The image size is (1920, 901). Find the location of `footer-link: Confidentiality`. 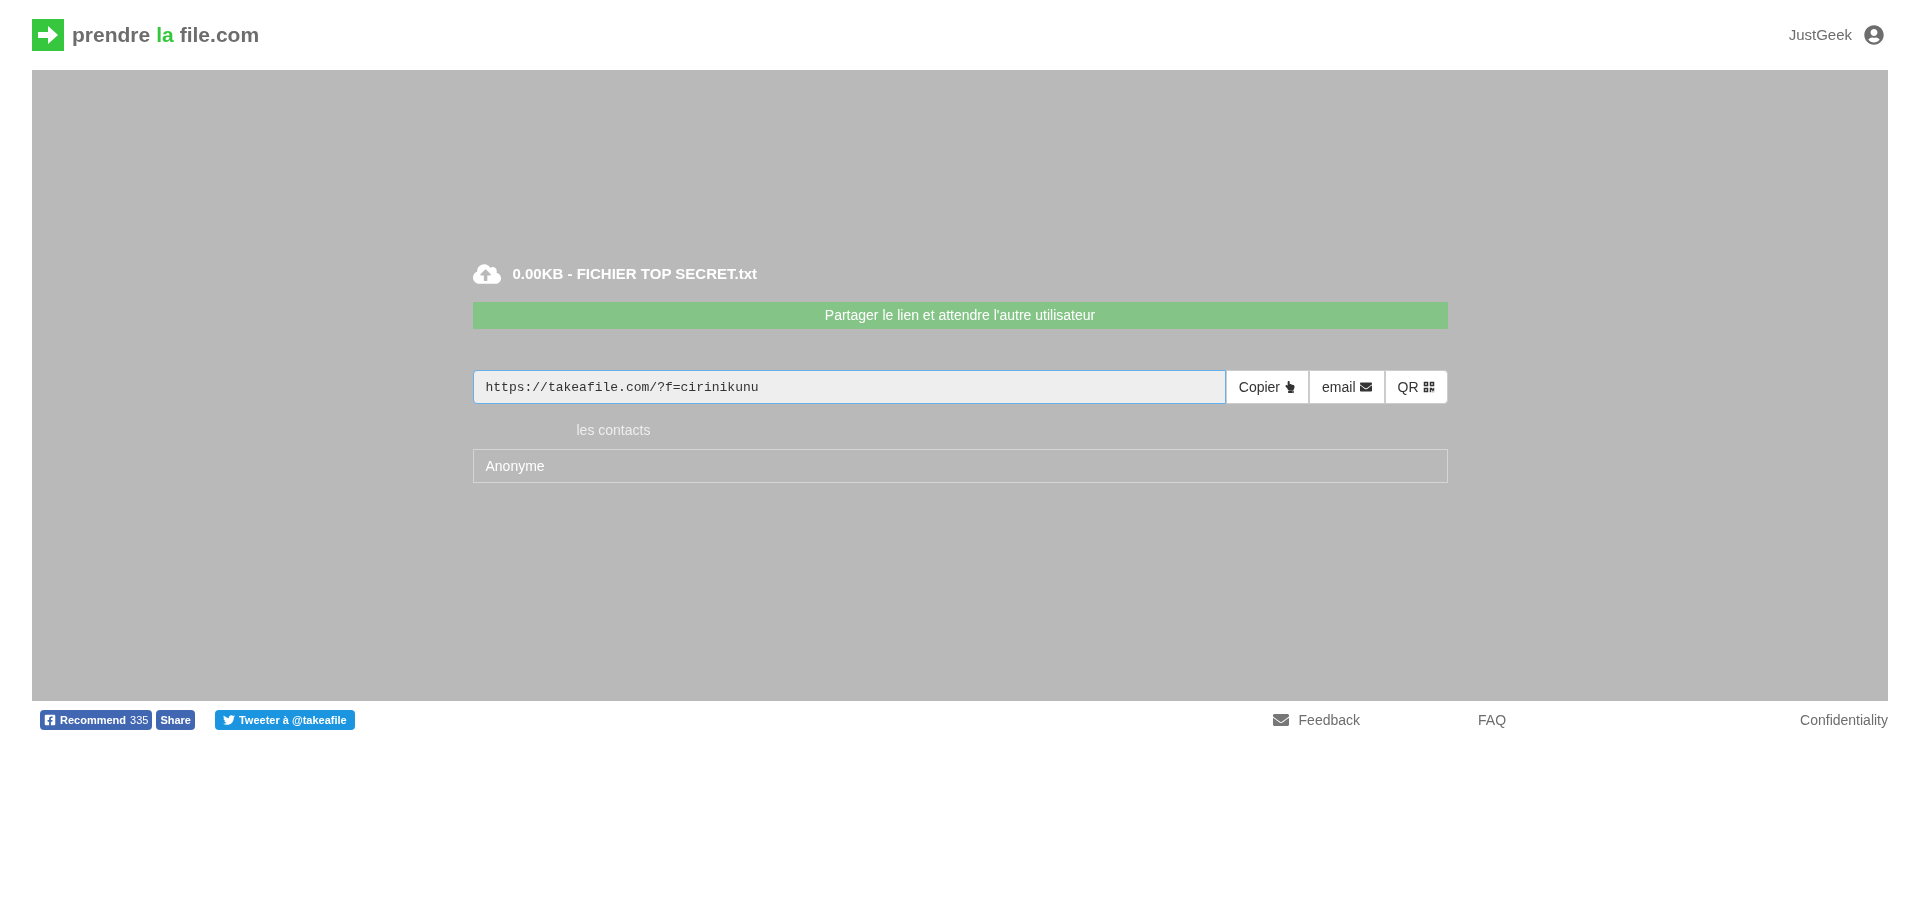

footer-link: Confidentiality is located at coordinates (1844, 720).